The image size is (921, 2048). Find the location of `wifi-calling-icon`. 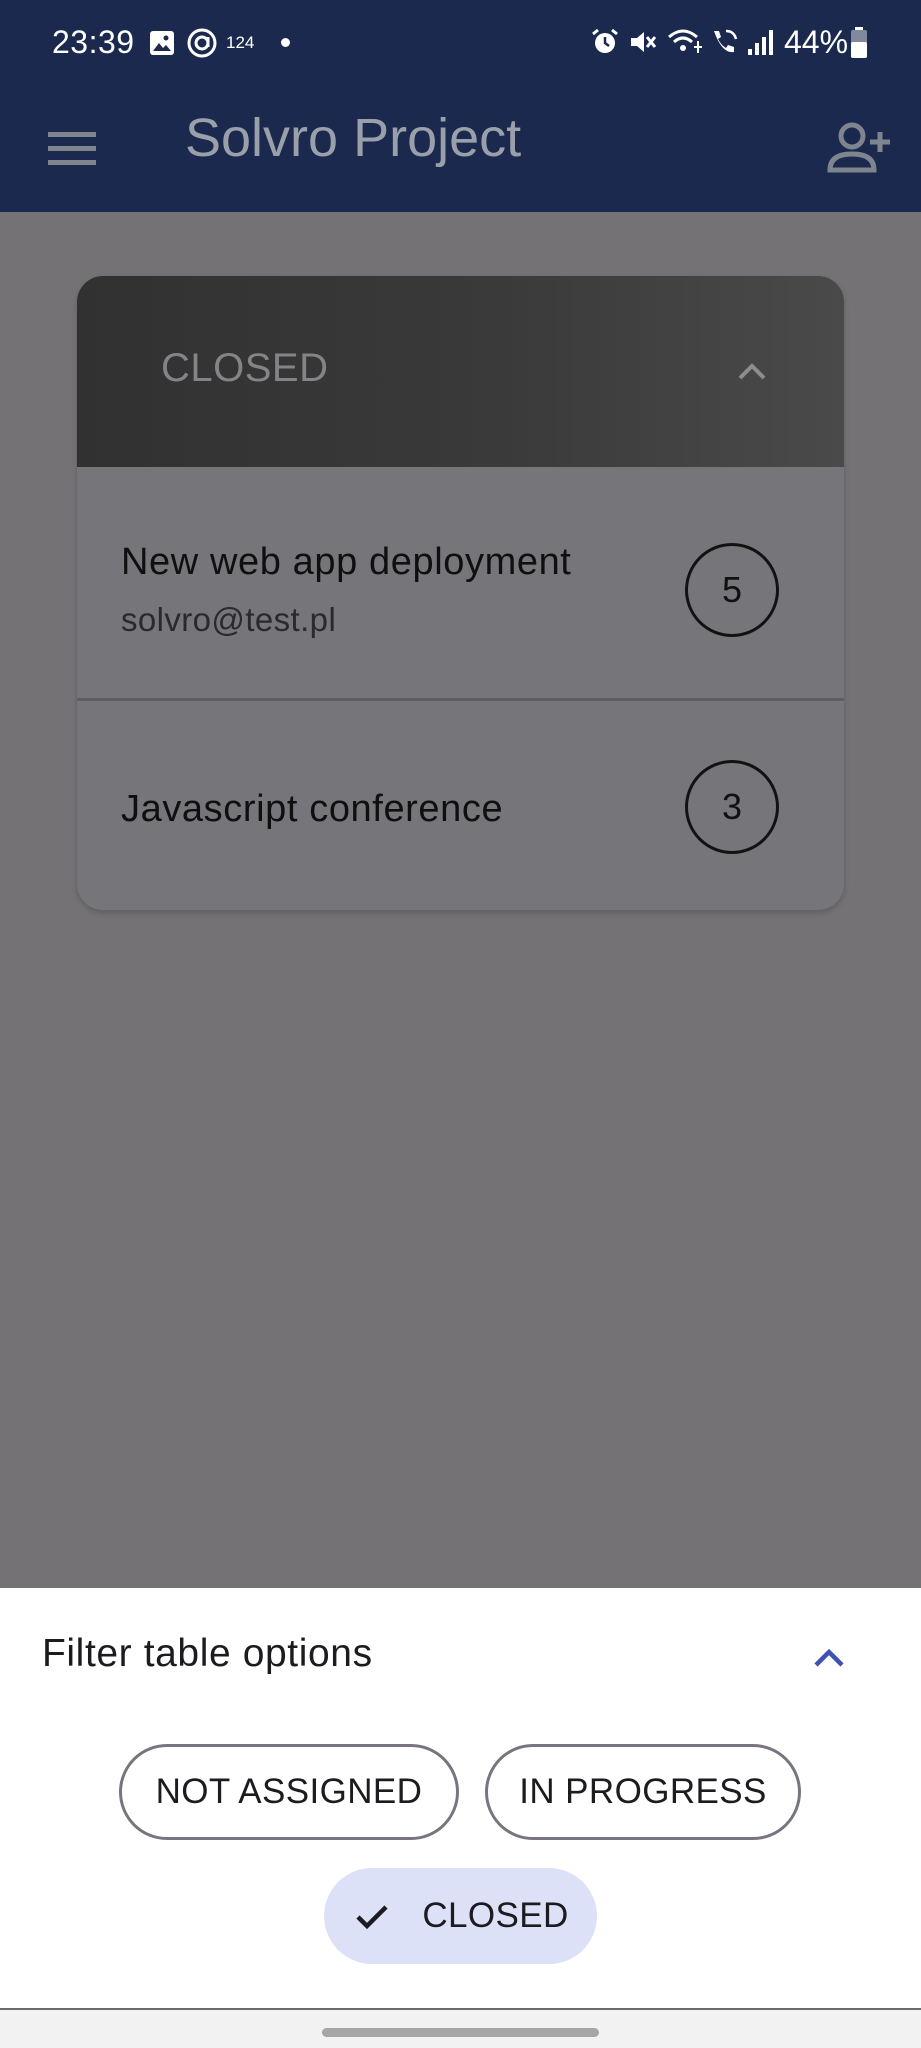

wifi-calling-icon is located at coordinates (685, 41).